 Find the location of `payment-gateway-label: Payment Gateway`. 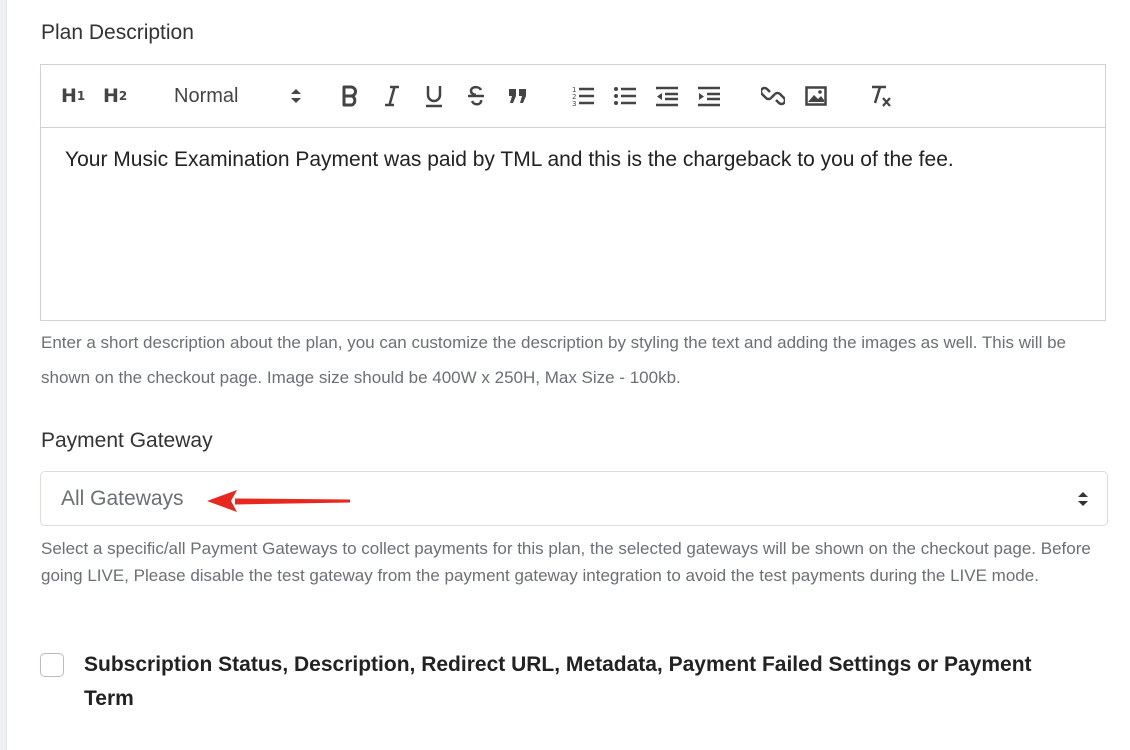

payment-gateway-label: Payment Gateway is located at coordinates (127, 440).